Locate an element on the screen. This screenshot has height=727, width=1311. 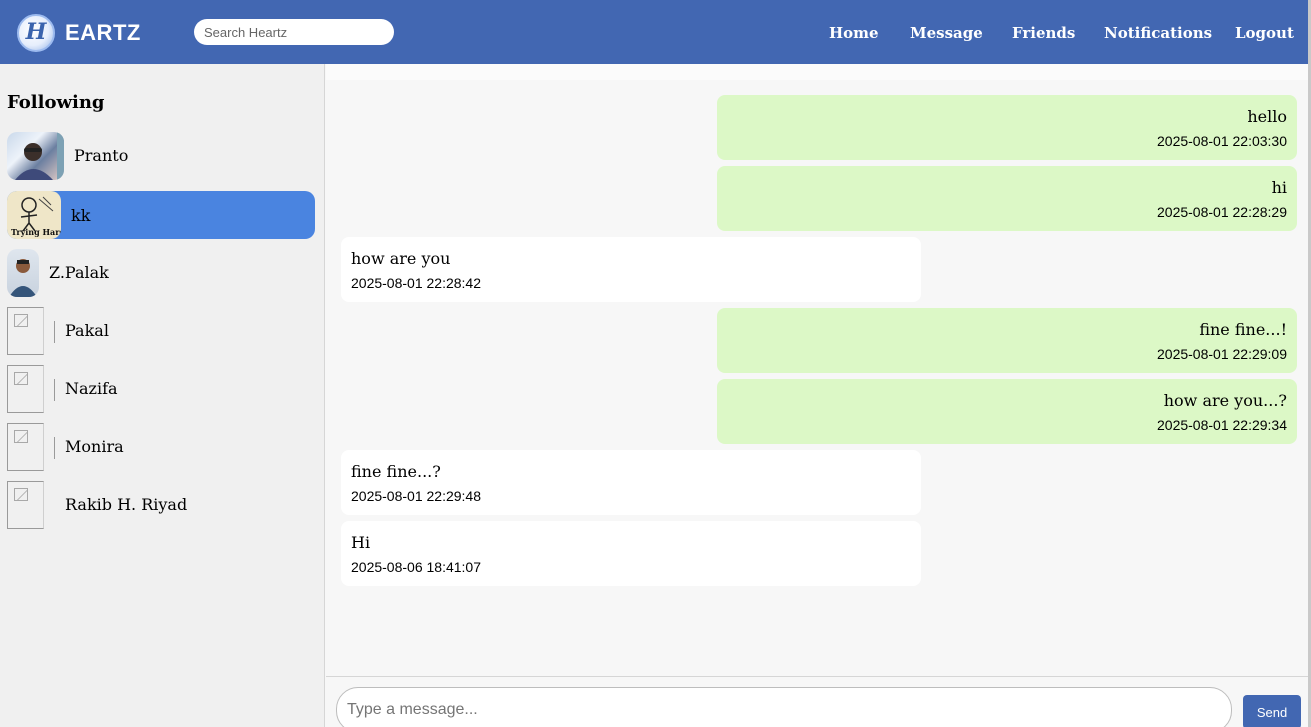
message-timestamp: 2025-08-01 22:28:29 is located at coordinates (1222, 212).